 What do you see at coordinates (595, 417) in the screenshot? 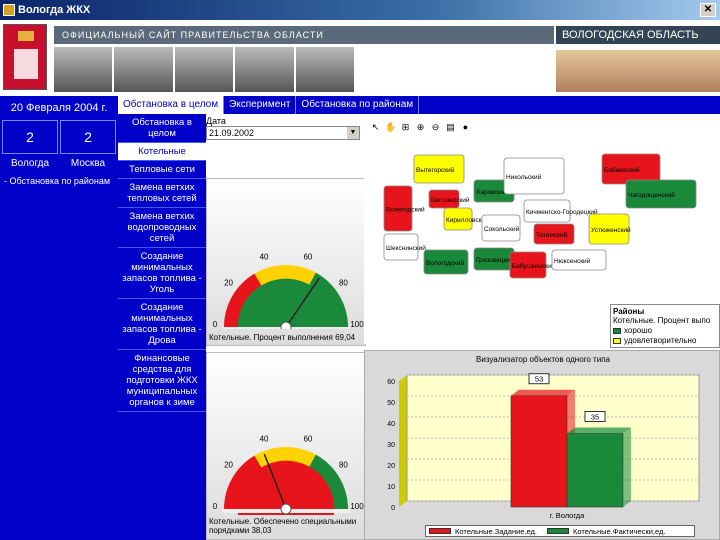
I see `chart-data-label: 35` at bounding box center [595, 417].